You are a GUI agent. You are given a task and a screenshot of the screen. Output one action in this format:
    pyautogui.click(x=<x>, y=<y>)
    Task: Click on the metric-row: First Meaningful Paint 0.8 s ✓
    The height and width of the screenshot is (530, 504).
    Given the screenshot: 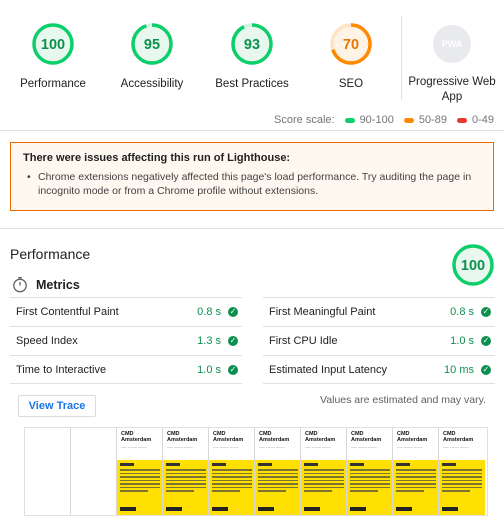 What is the action you would take?
    pyautogui.click(x=379, y=311)
    